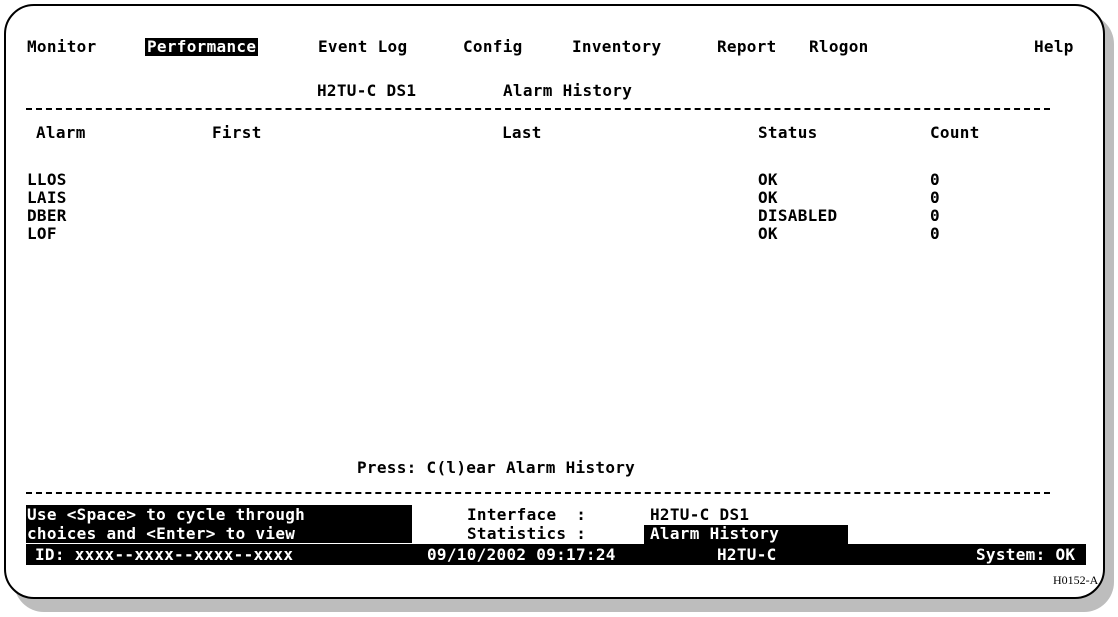  Describe the element at coordinates (1026, 554) in the screenshot. I see `system-status: System: OK` at that location.